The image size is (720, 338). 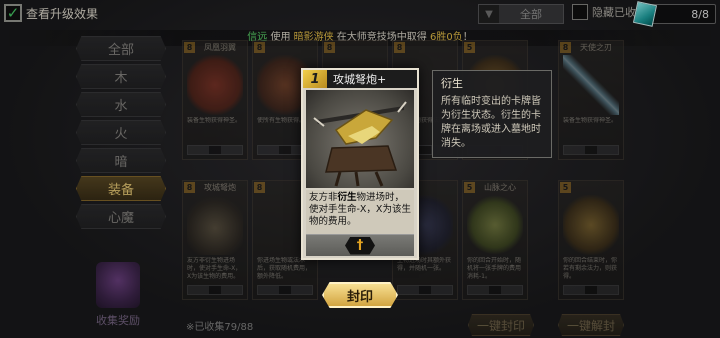 I want to click on keyword-derived: 衍生, so click(x=347, y=197).